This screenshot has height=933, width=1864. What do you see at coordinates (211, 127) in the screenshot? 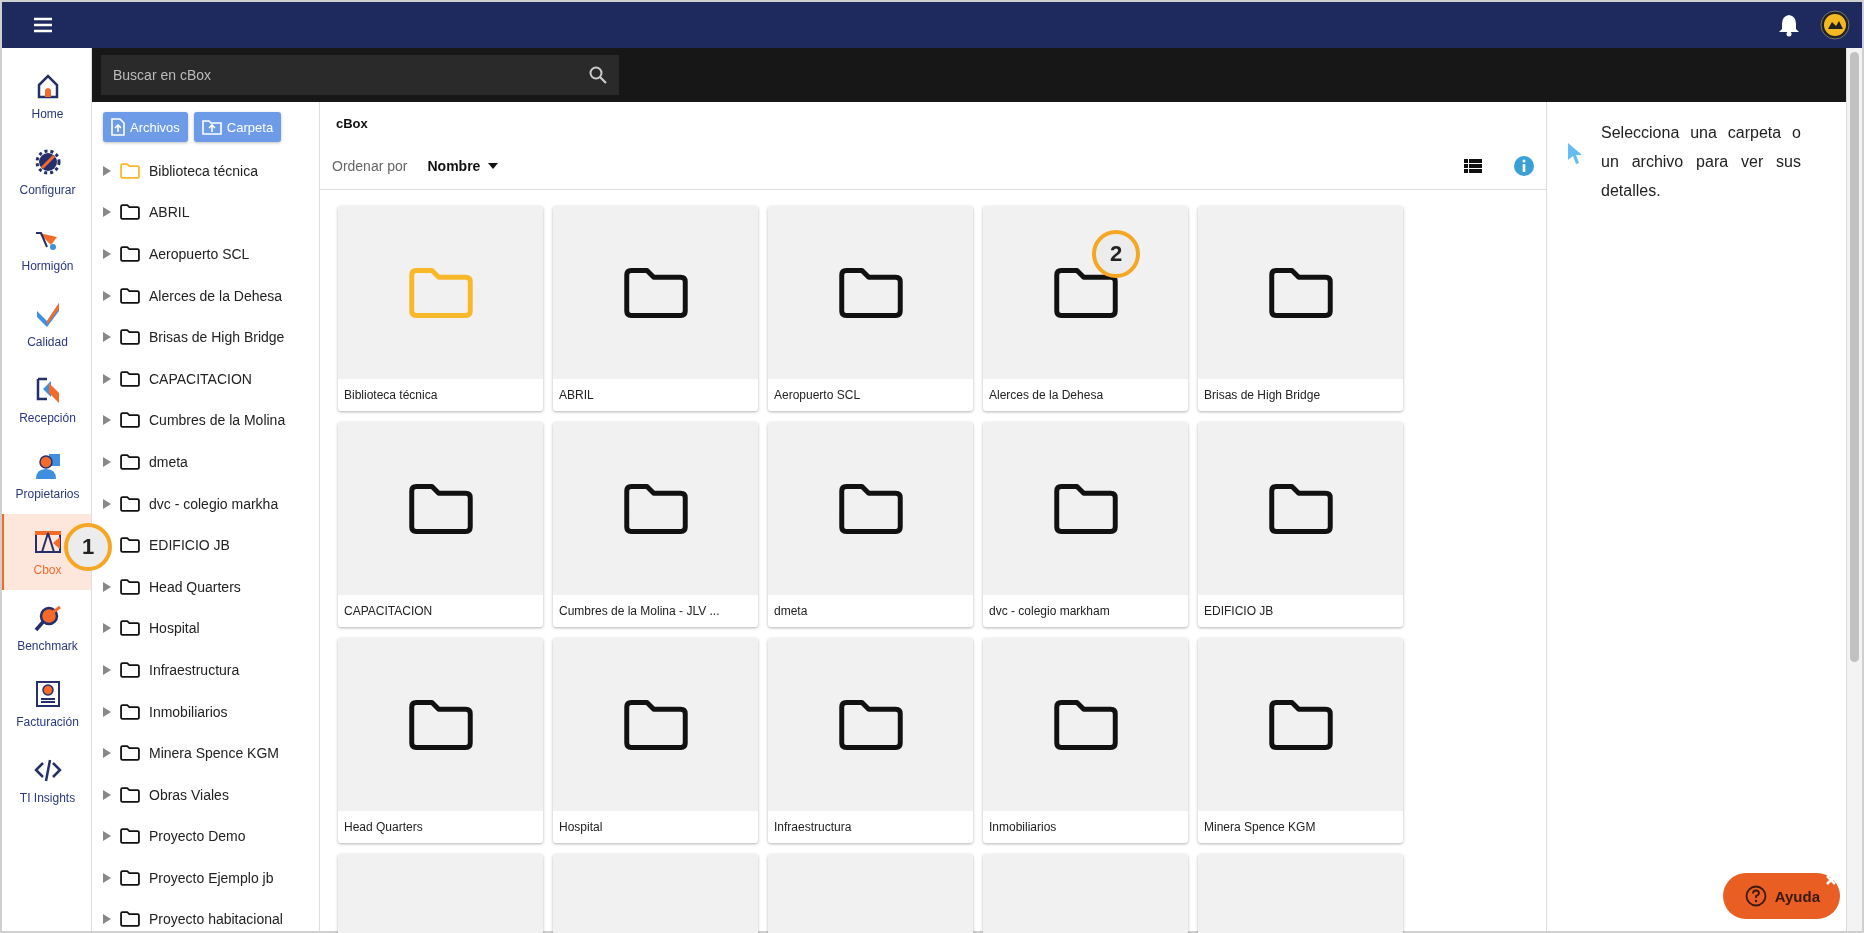
I see `folder-upload-icon` at bounding box center [211, 127].